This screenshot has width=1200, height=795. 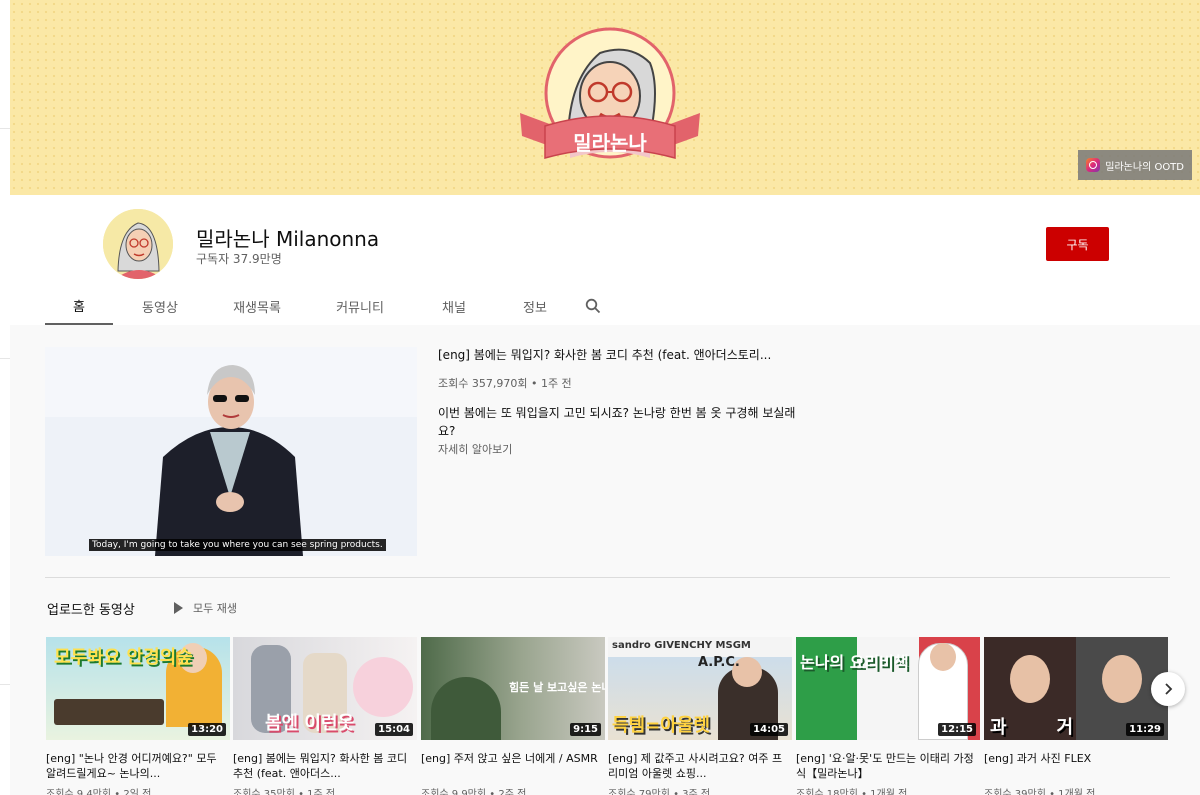 I want to click on instagram-link: 밀라논나의 OOTD, so click(x=1135, y=165).